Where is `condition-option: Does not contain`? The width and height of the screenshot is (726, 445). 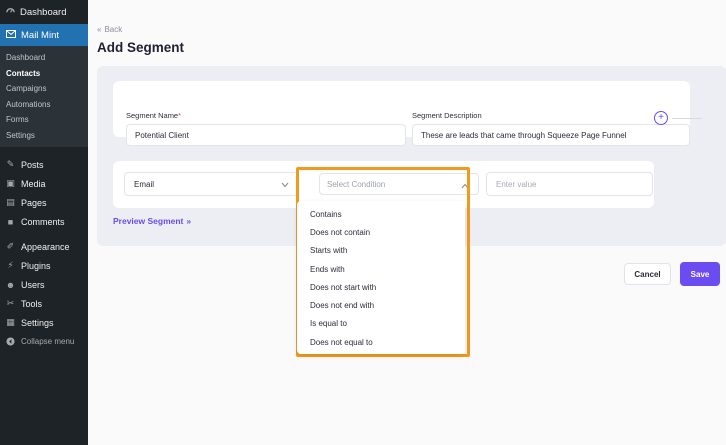 condition-option: Does not contain is located at coordinates (381, 232).